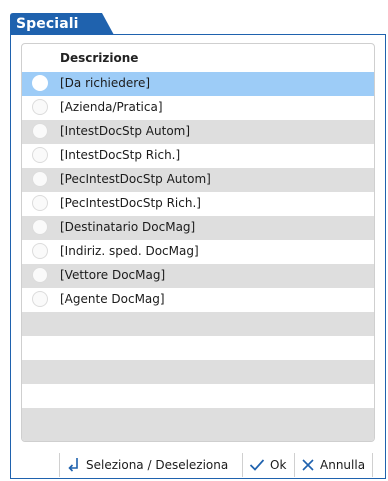 This screenshot has height=481, width=388. I want to click on checkmark-icon, so click(257, 465).